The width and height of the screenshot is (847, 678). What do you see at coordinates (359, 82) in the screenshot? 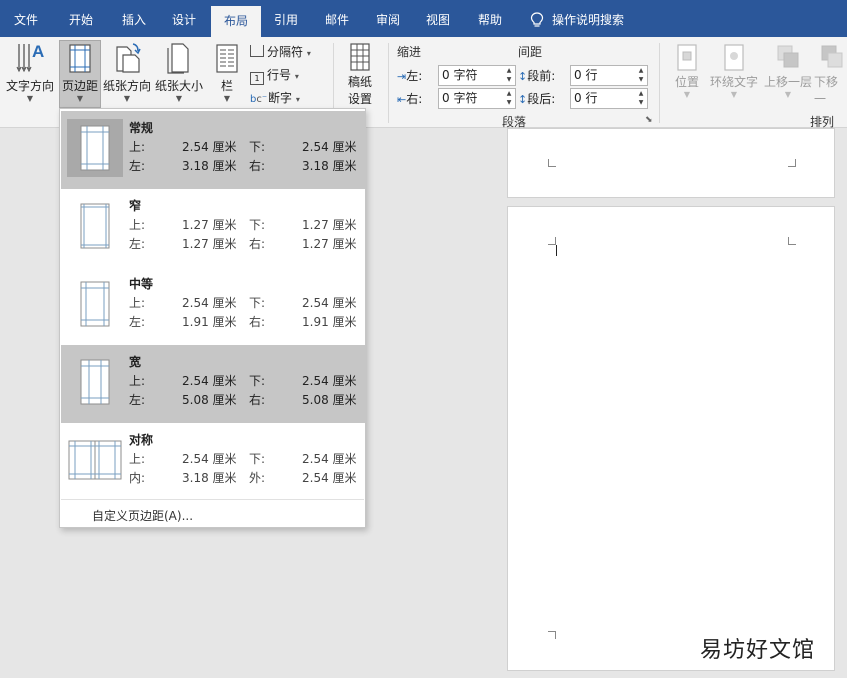
I see `draft-paper-label-1: 稿纸` at bounding box center [359, 82].